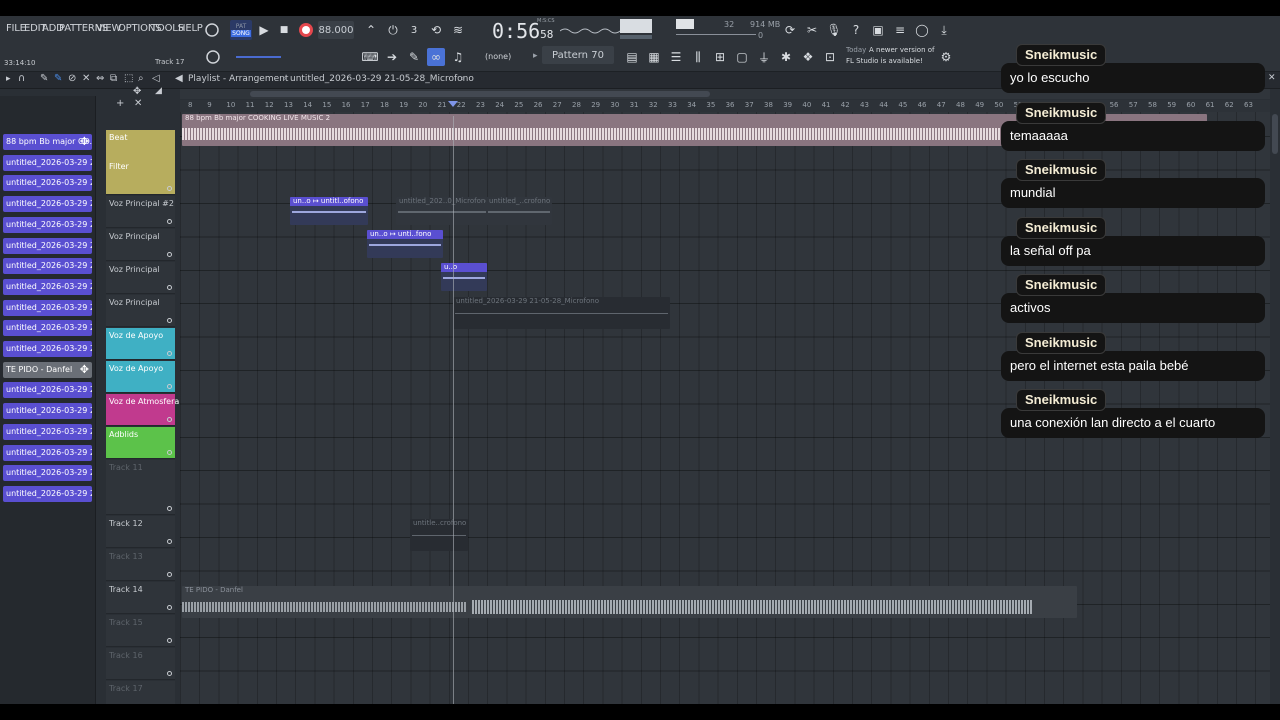 Image resolution: width=1280 pixels, height=720 pixels. What do you see at coordinates (140, 487) in the screenshot?
I see `track-header: Track 11` at bounding box center [140, 487].